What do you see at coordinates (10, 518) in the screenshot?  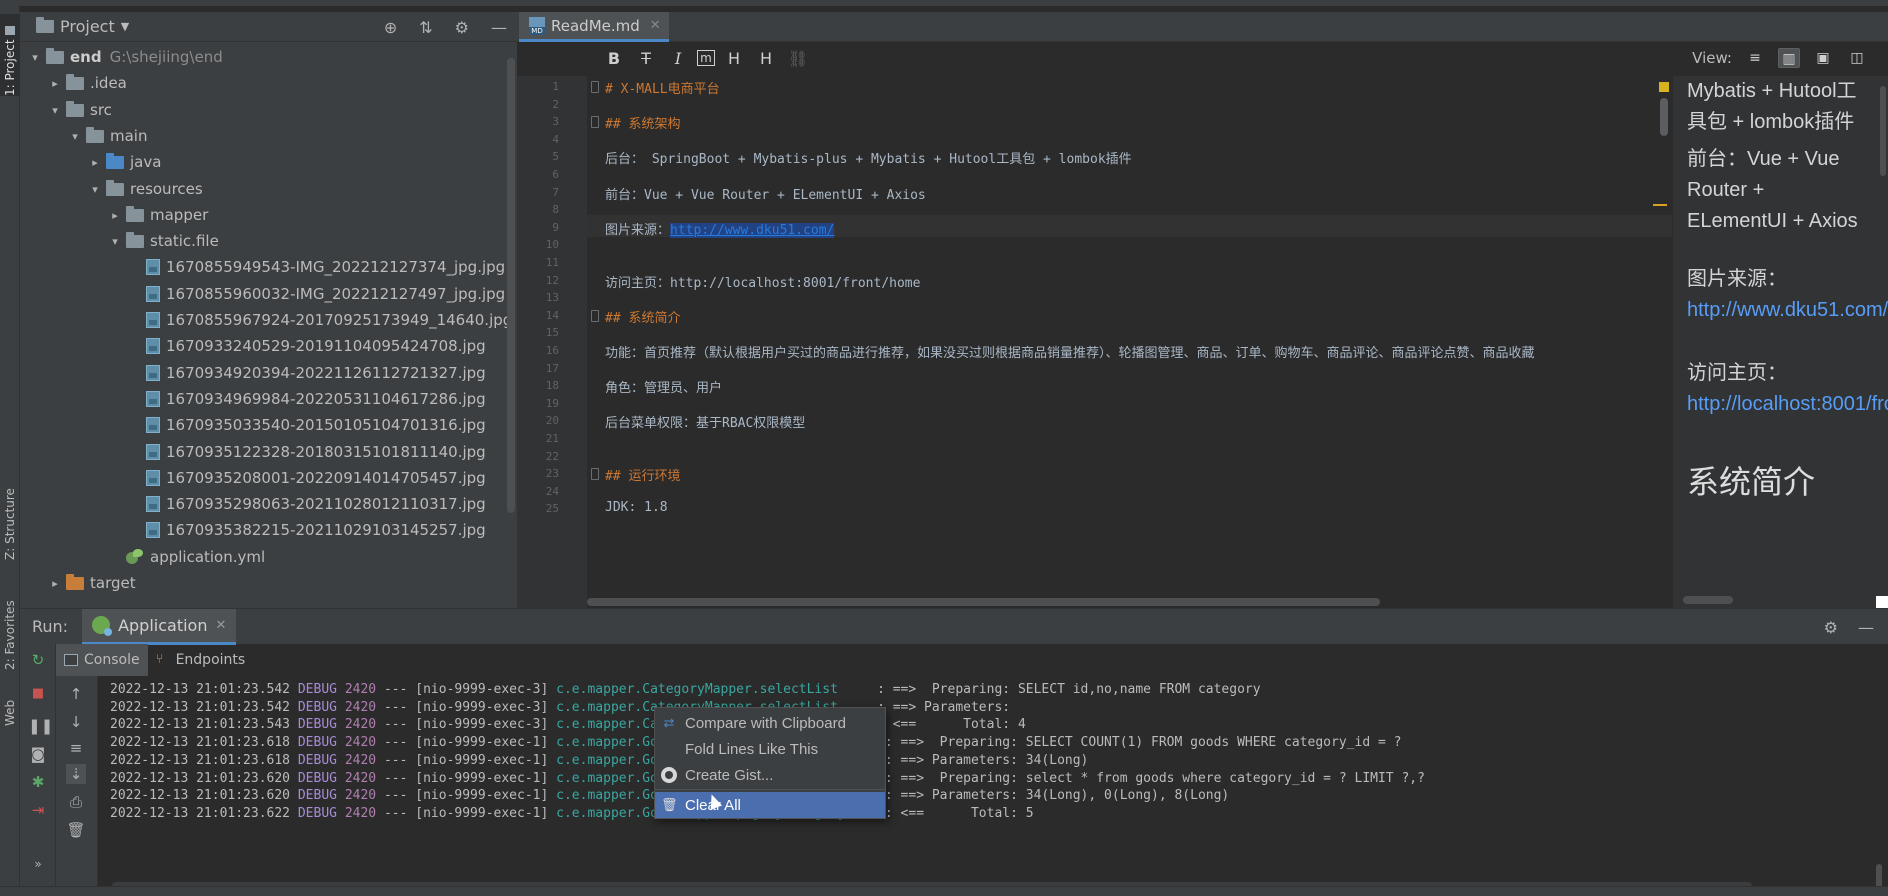 I see `tab-structure: Z: Structure` at bounding box center [10, 518].